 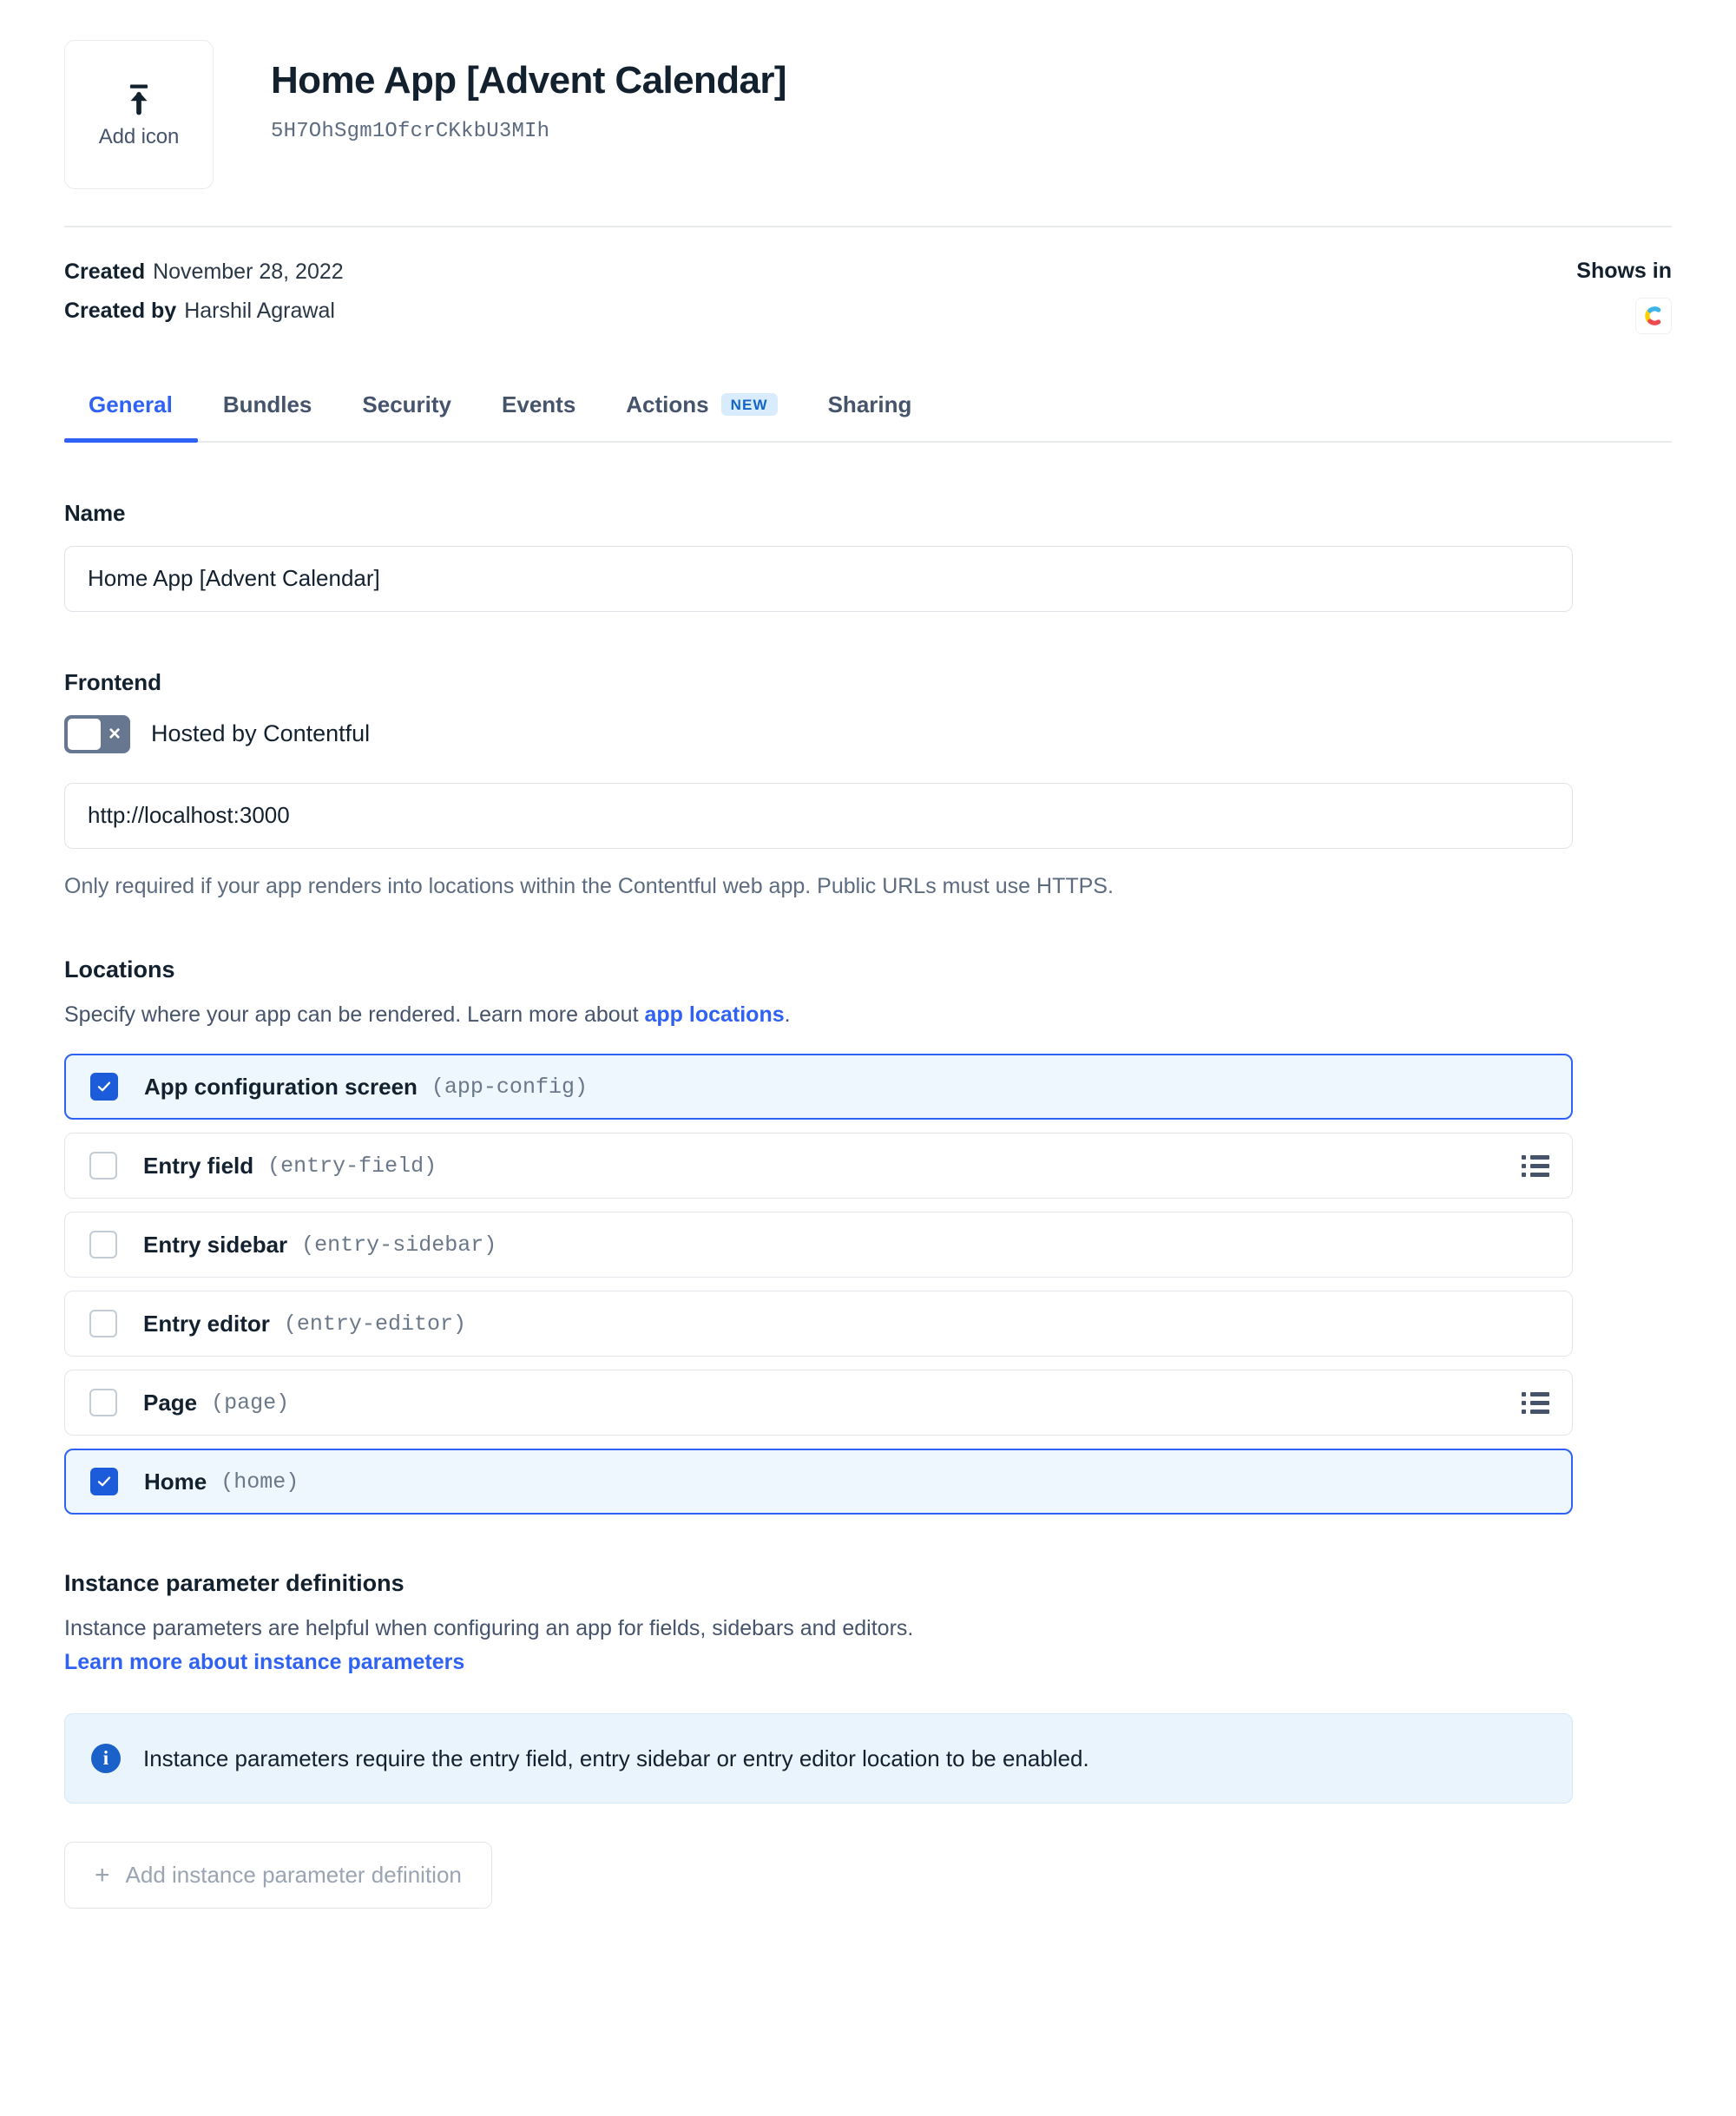 I want to click on add-instance-parameter-definition-label: Add instance parameter definition, so click(x=293, y=1875).